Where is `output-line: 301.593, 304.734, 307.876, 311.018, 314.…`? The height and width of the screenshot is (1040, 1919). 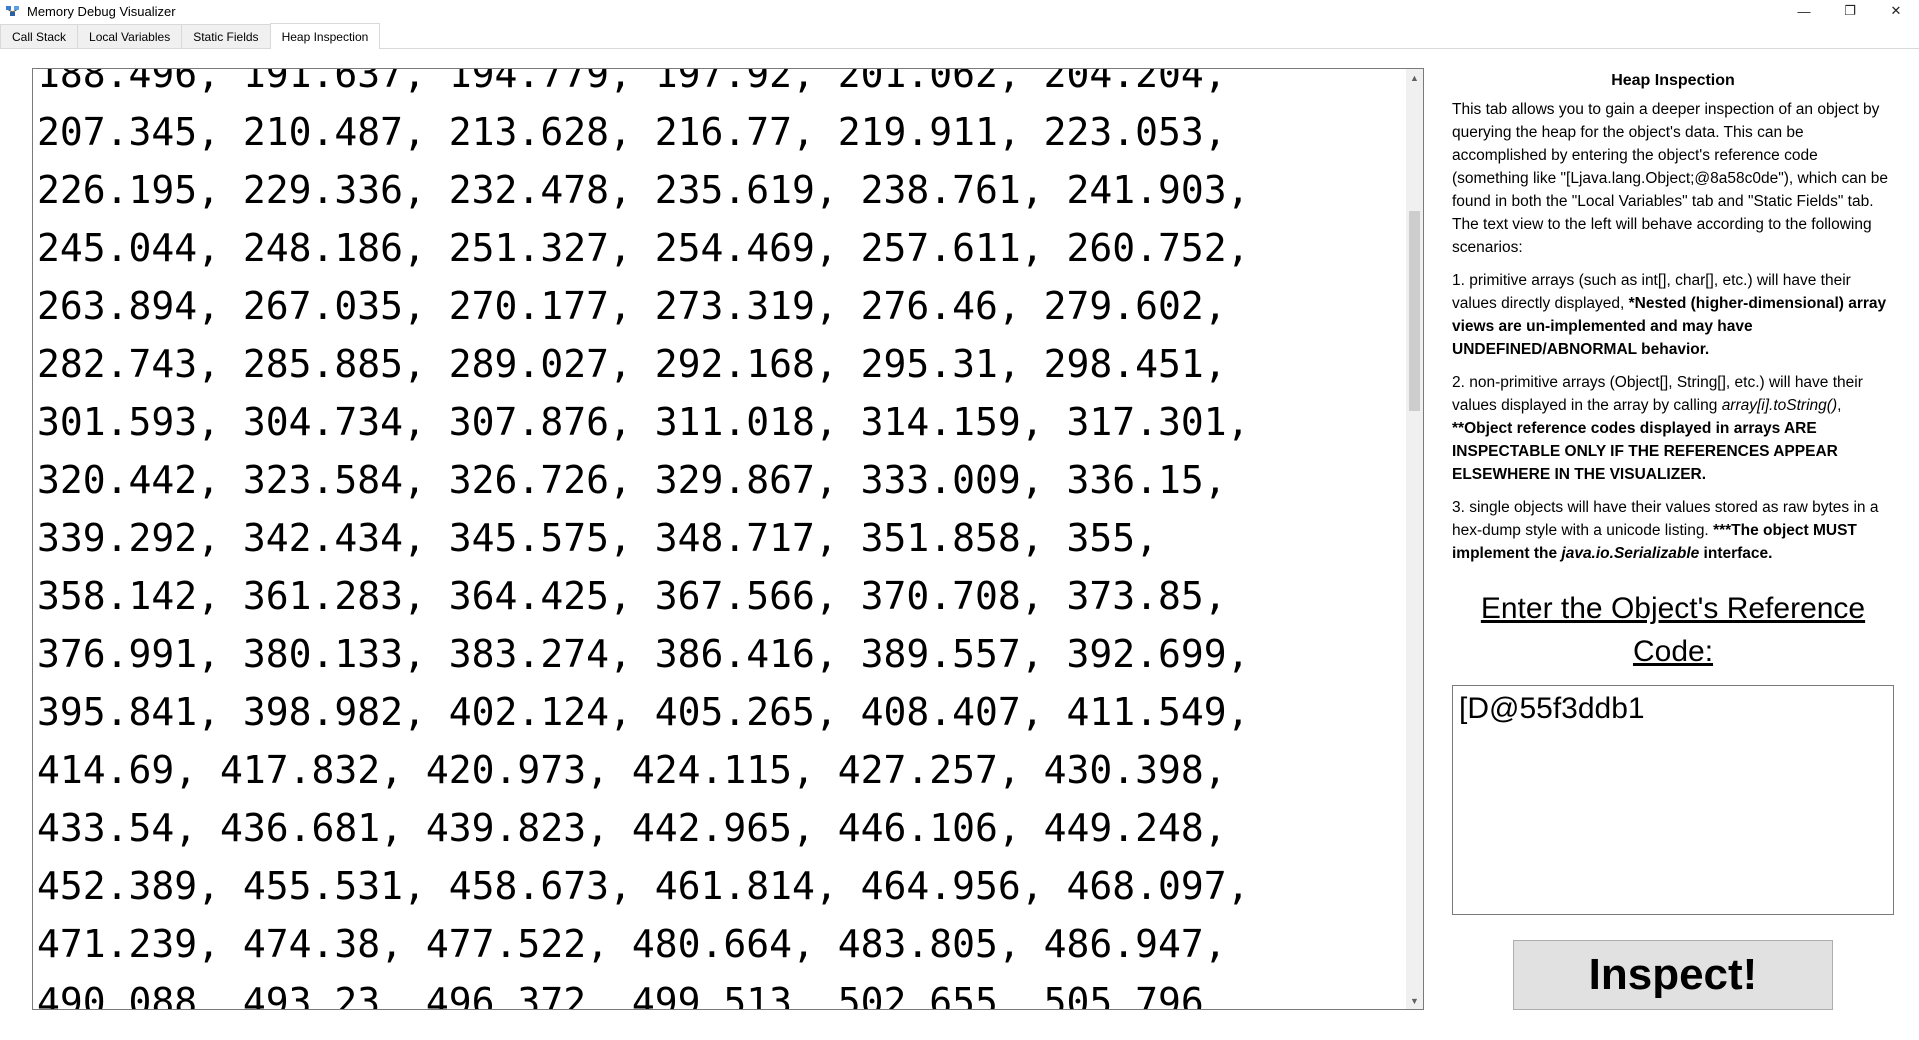
output-line: 301.593, 304.734, 307.876, 311.018, 314.… is located at coordinates (643, 422).